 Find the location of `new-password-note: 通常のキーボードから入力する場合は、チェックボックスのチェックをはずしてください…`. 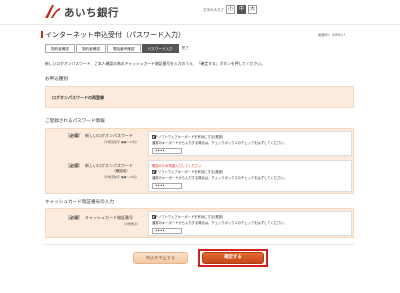

new-password-note: 通常のキーボードから入力する場合は、チェックボックスのチェックをはずしてください… is located at coordinates (219, 143).